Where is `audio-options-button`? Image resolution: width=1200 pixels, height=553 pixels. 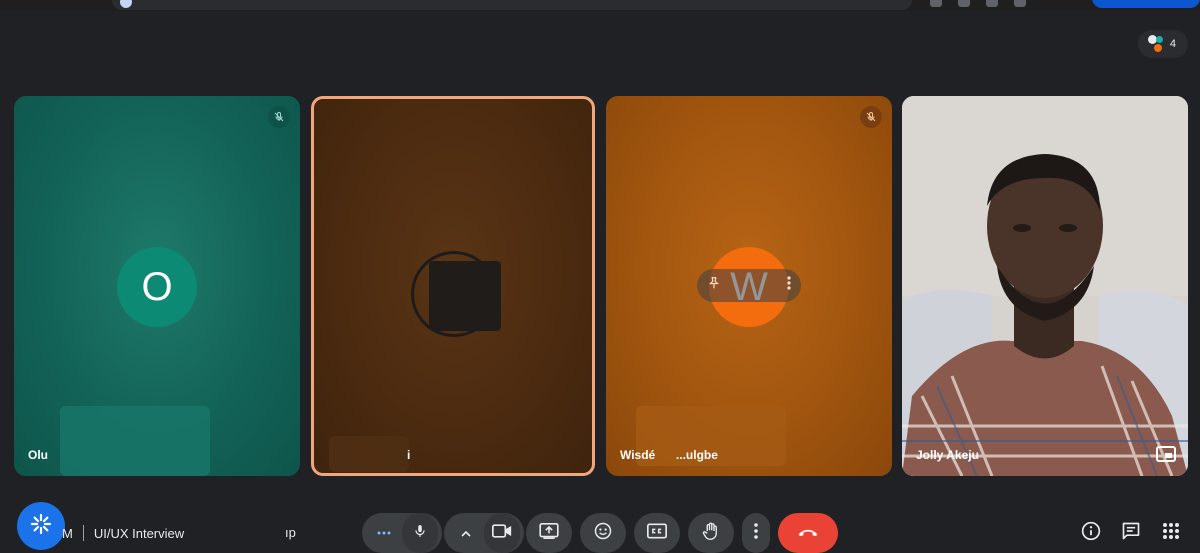 audio-options-button is located at coordinates (384, 533).